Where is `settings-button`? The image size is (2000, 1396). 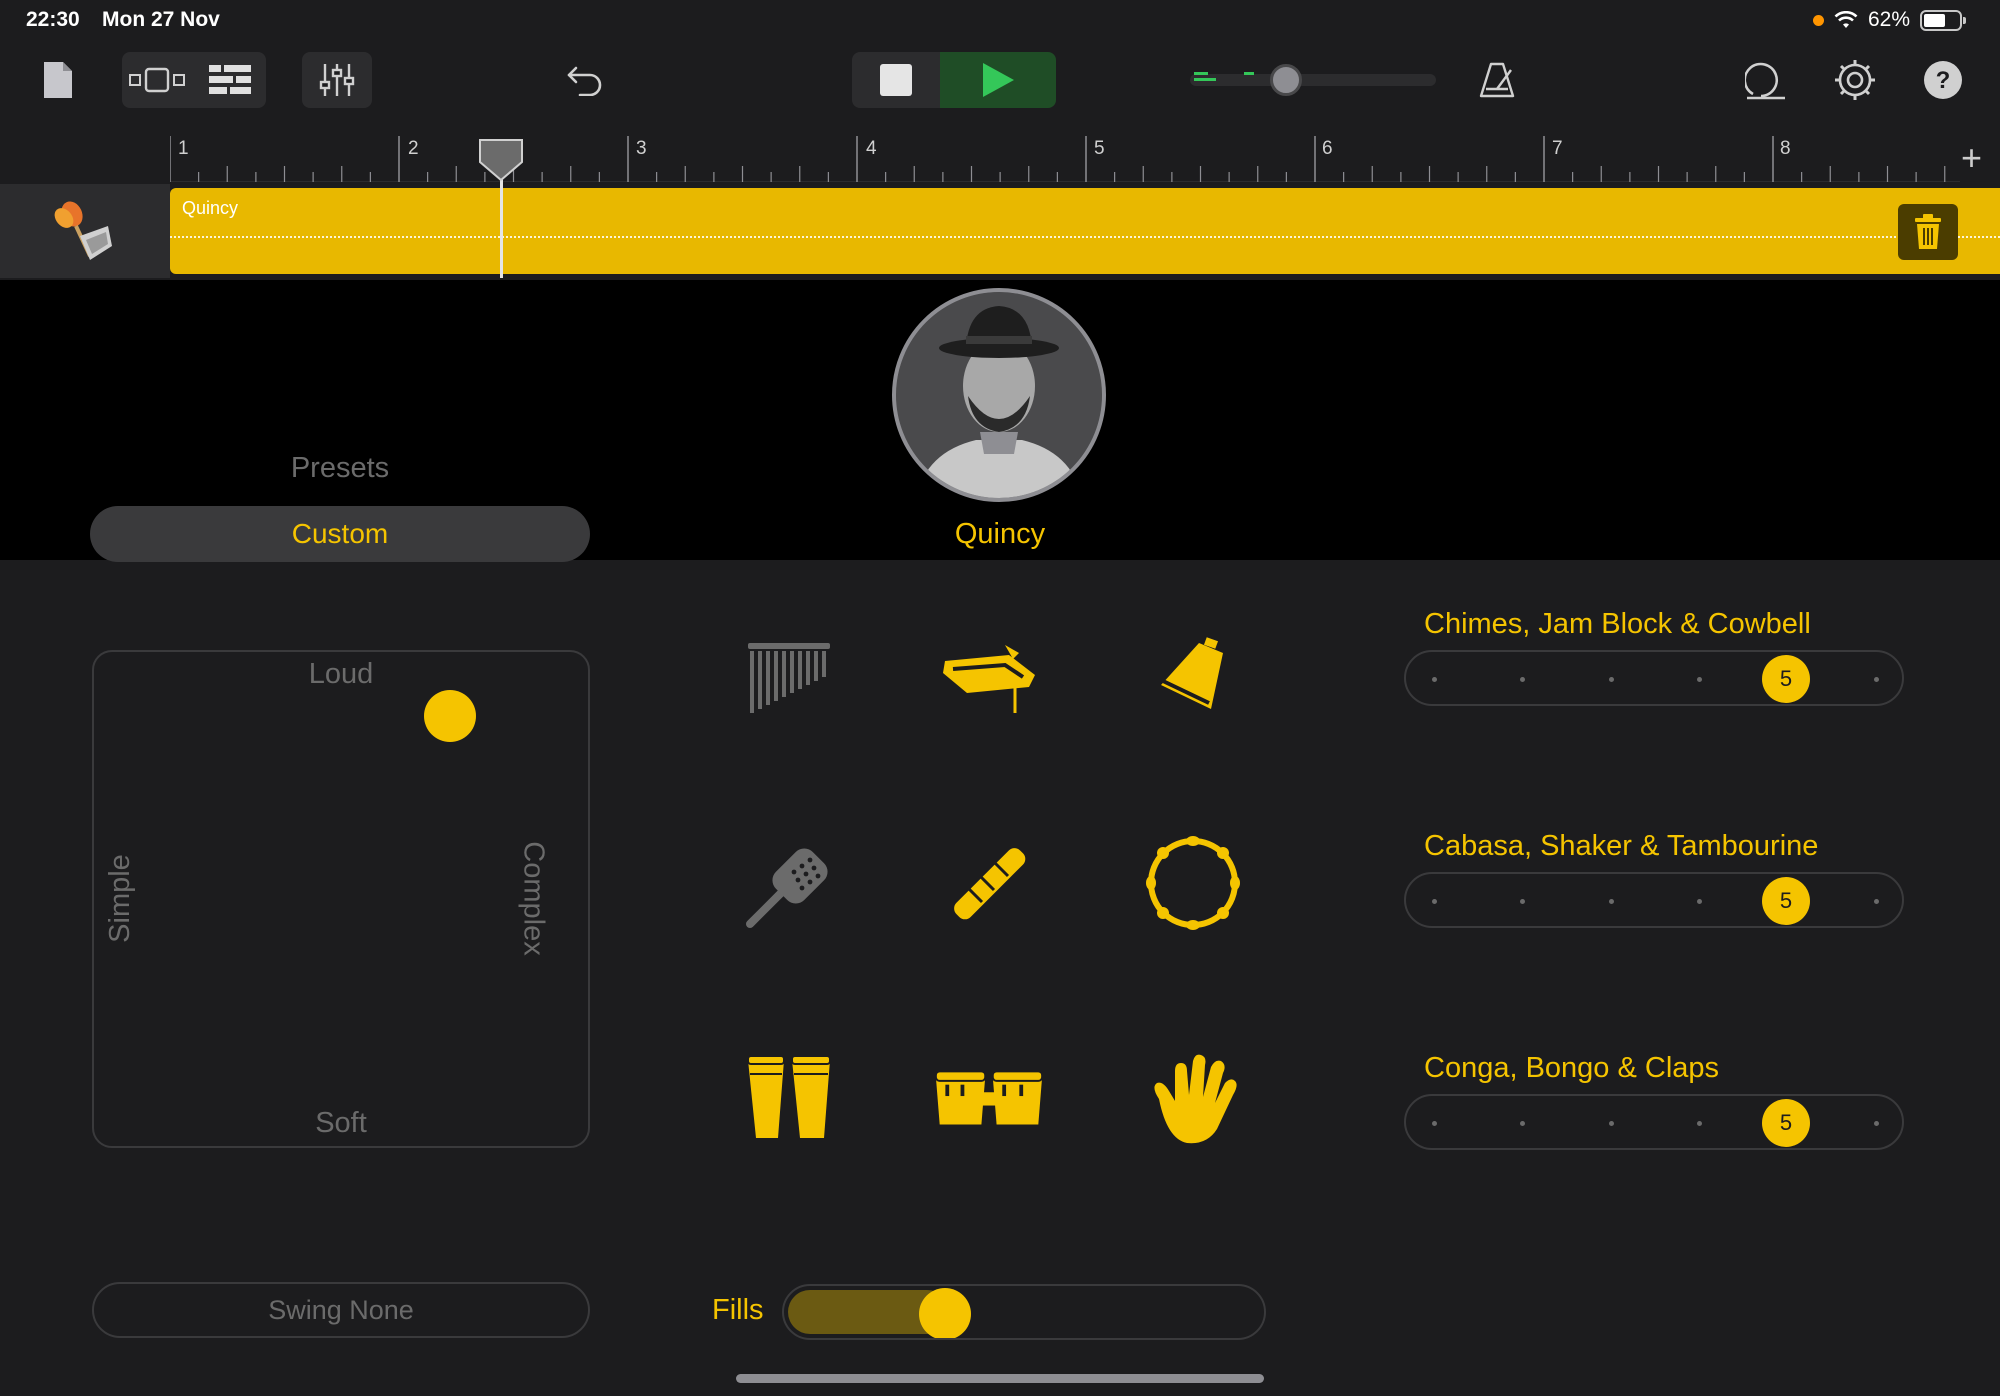
settings-button is located at coordinates (1855, 80).